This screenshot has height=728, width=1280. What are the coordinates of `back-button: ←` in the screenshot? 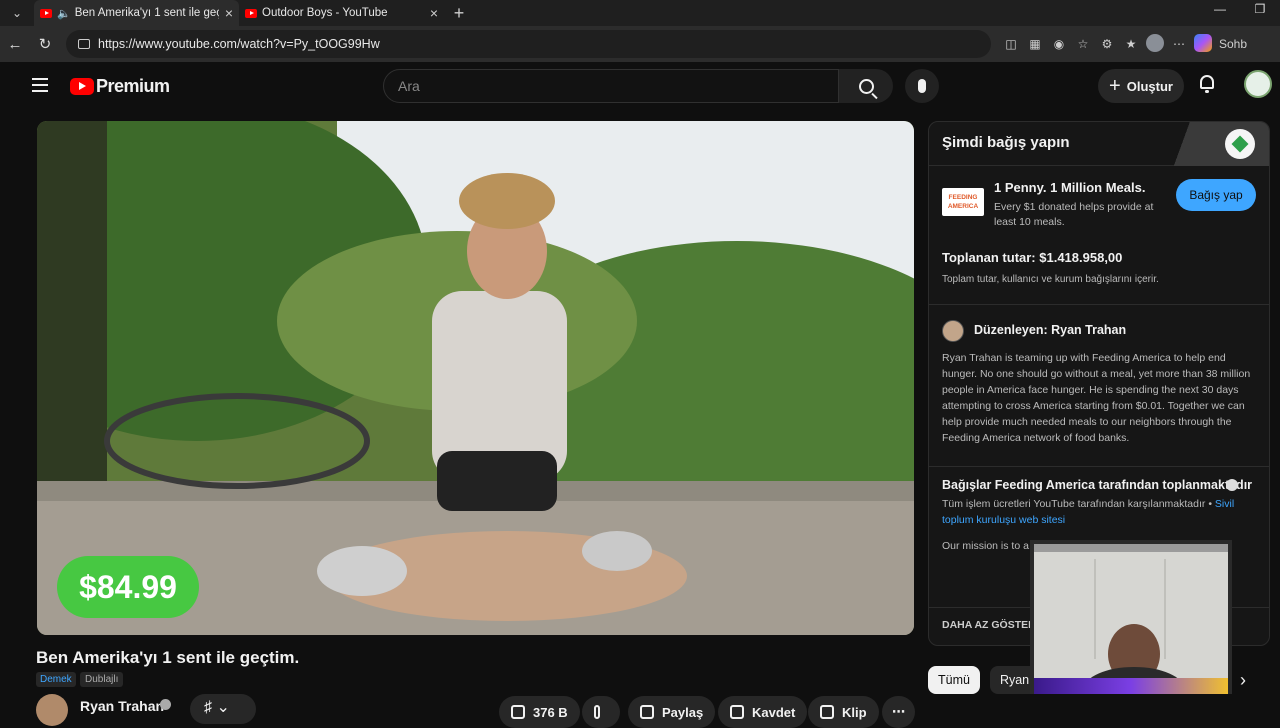 It's located at (15, 44).